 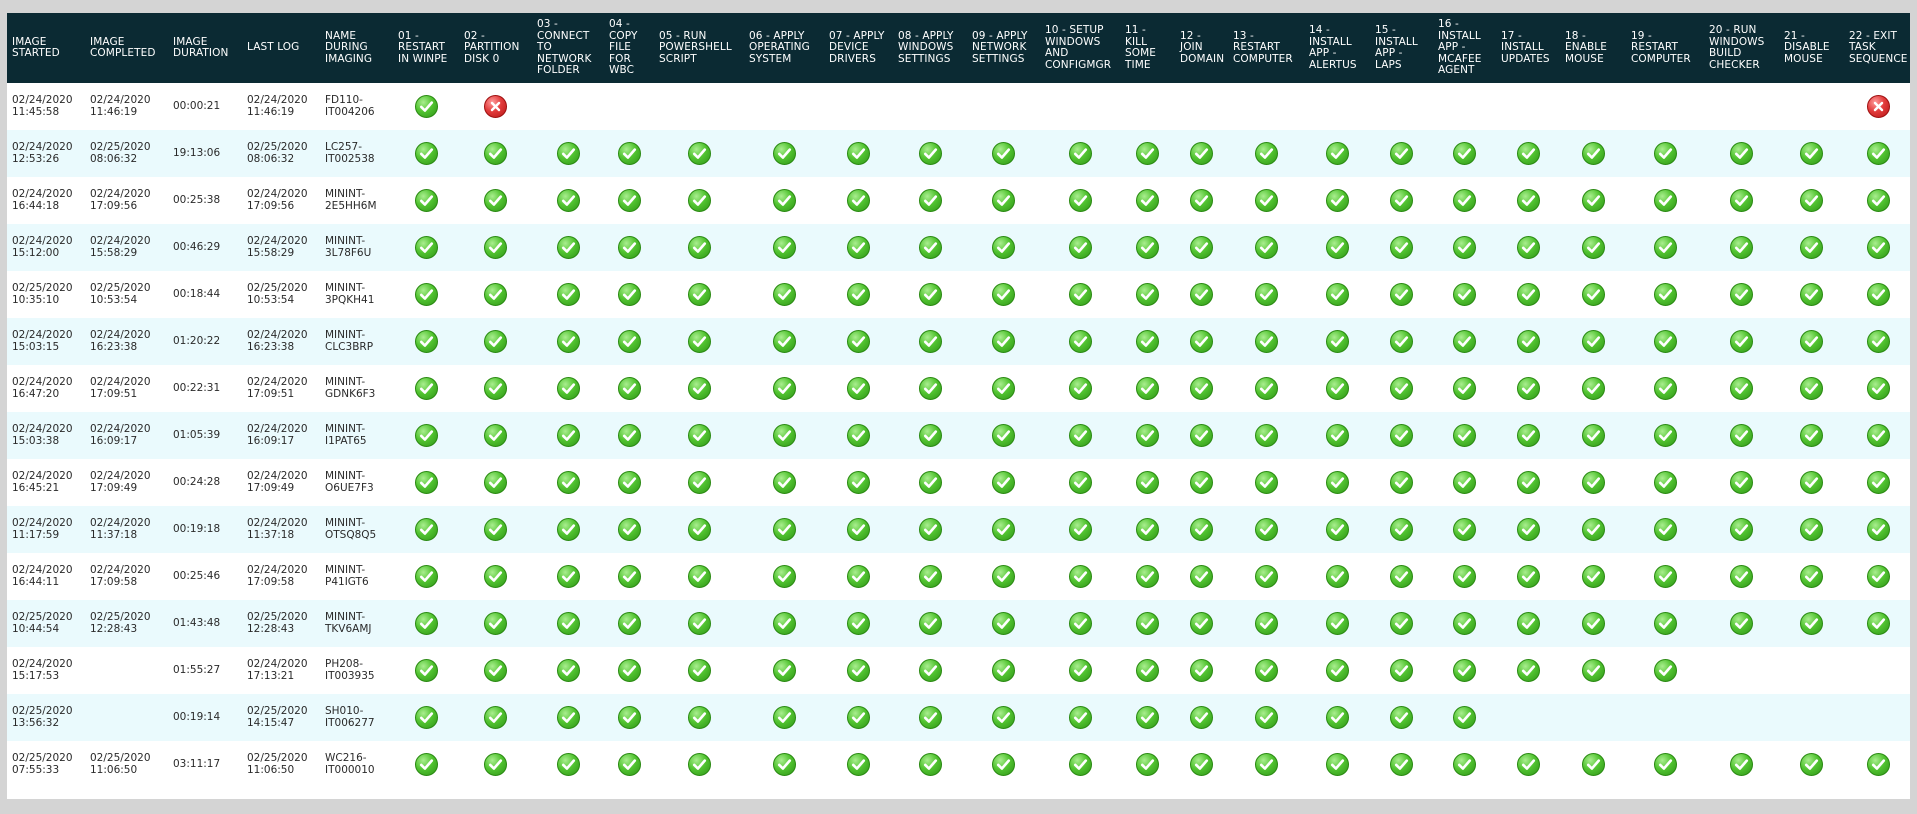 What do you see at coordinates (277, 106) in the screenshot?
I see `last-log-cell: 02/24/2020 11:46:19` at bounding box center [277, 106].